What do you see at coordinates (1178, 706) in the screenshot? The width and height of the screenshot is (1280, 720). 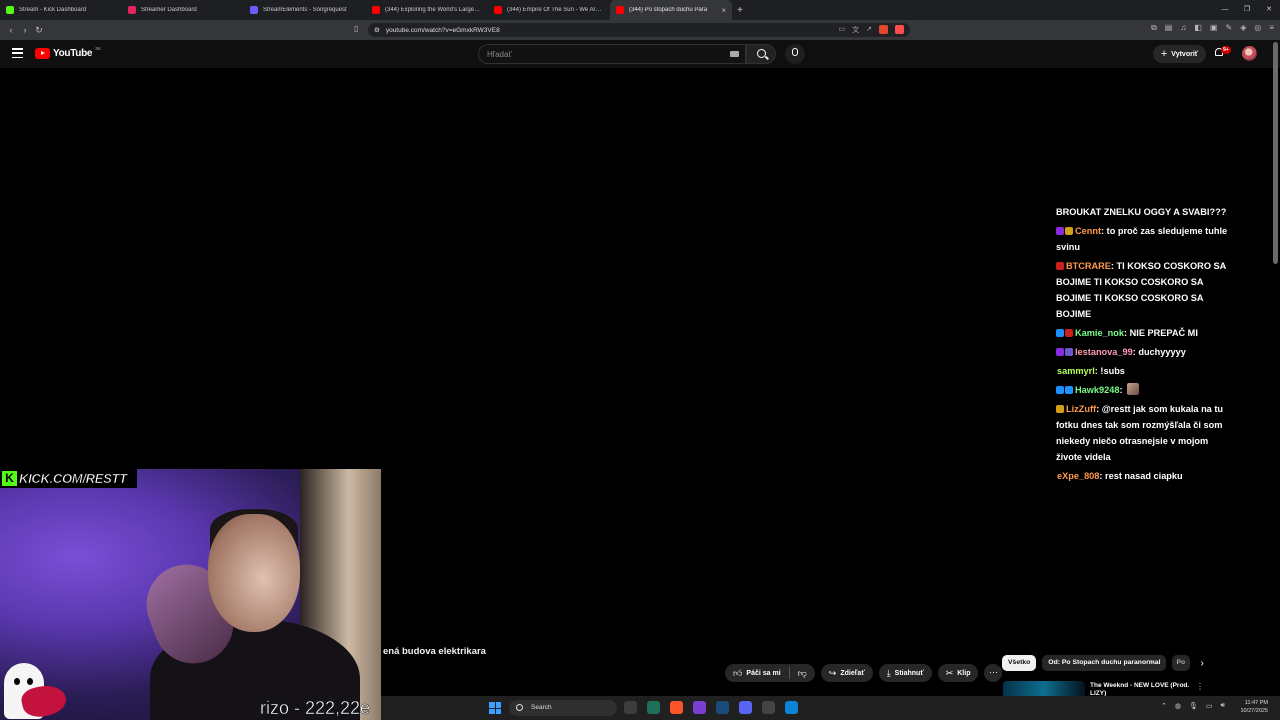 I see `tray-app-icon: ◍` at bounding box center [1178, 706].